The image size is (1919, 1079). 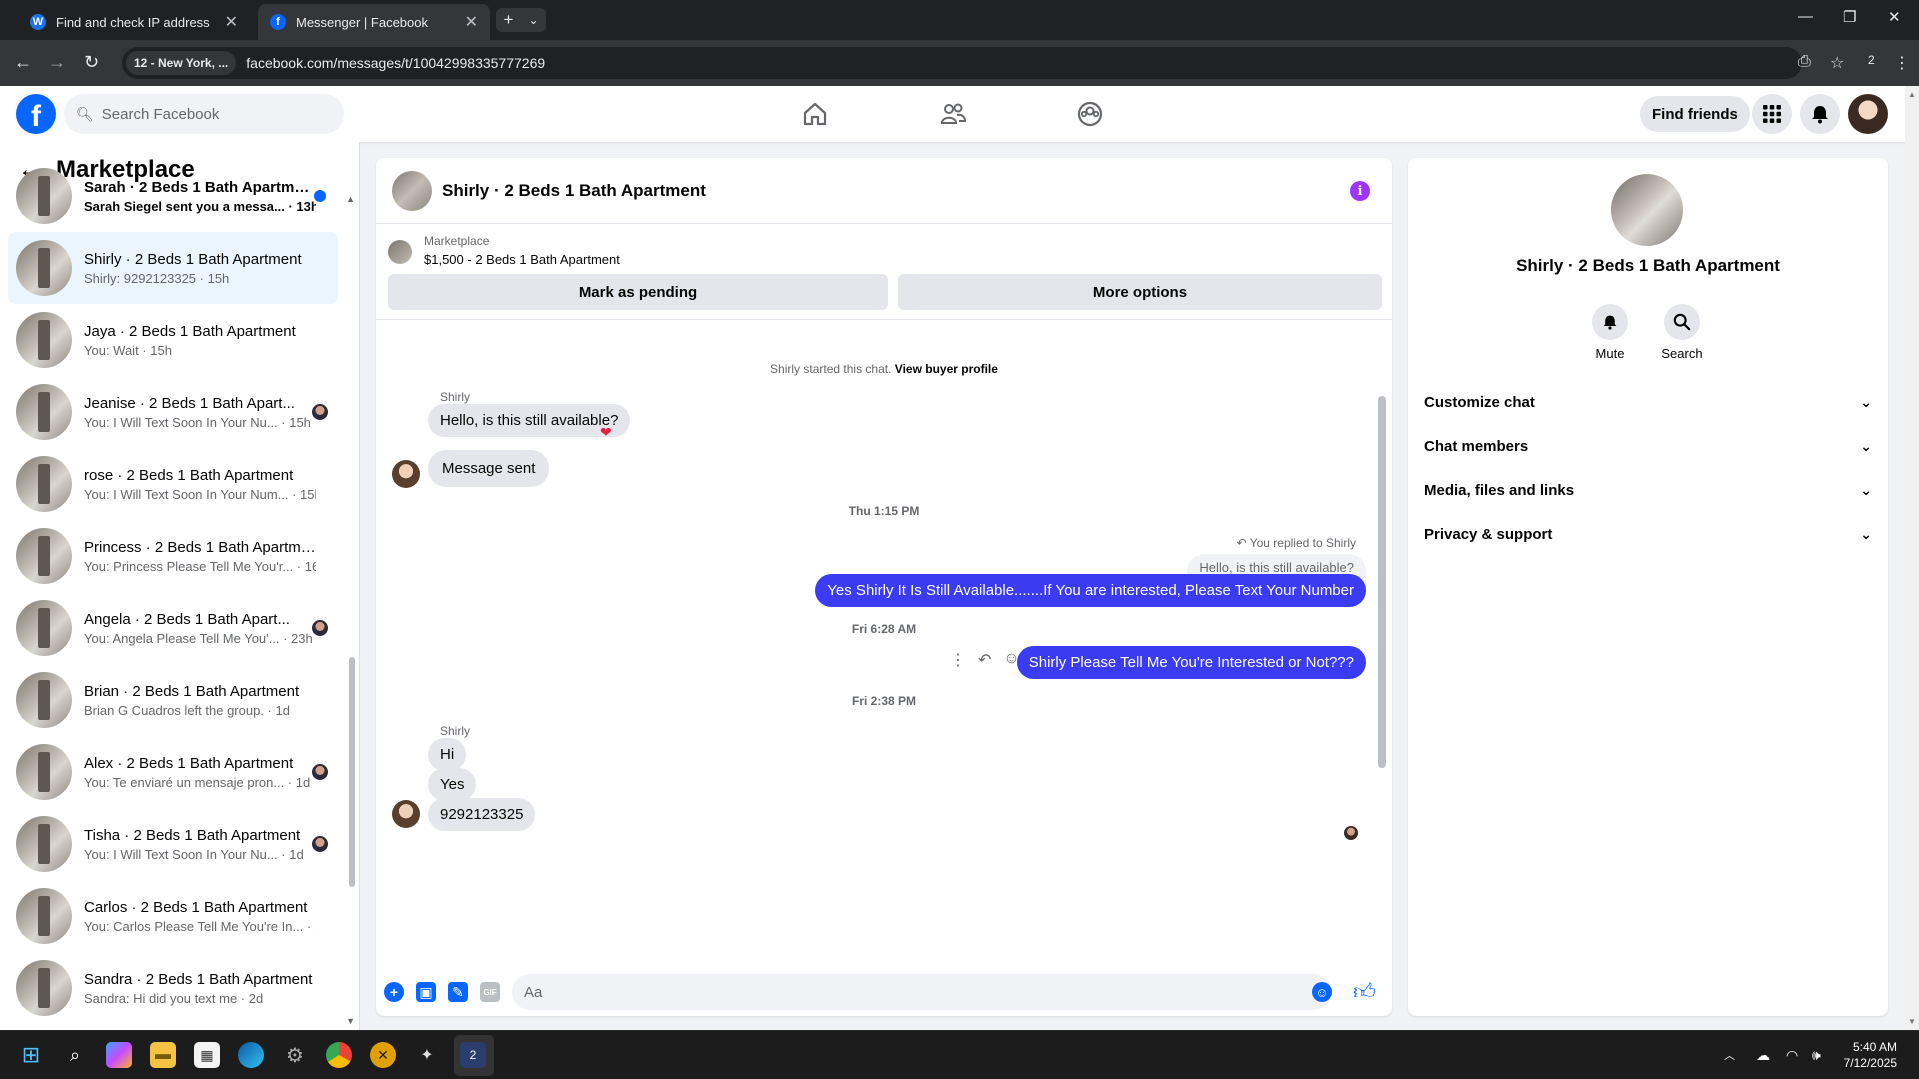 What do you see at coordinates (1648, 490) in the screenshot?
I see `section-media-files-links: Media, files and links ⌄` at bounding box center [1648, 490].